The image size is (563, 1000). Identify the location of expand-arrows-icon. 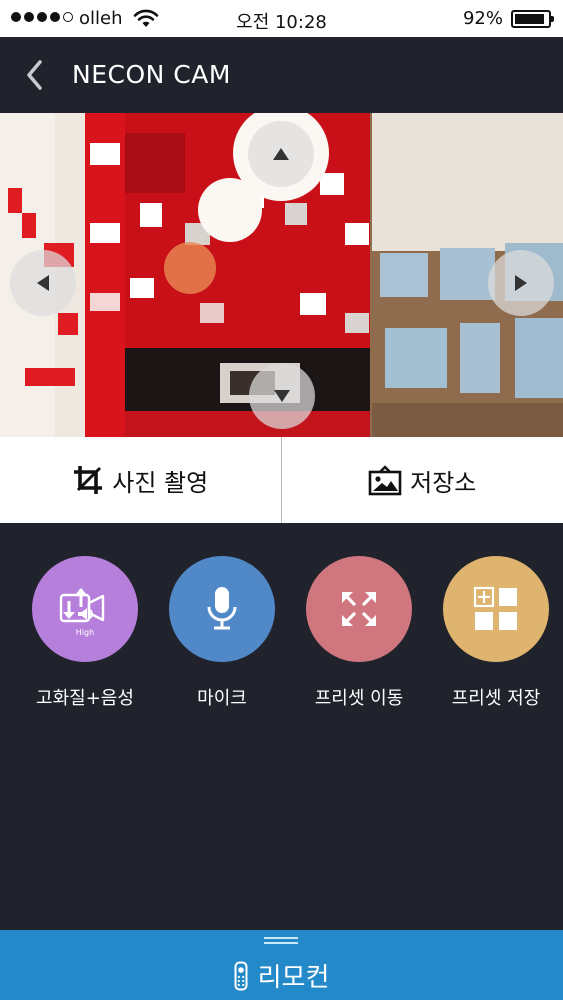
(359, 609).